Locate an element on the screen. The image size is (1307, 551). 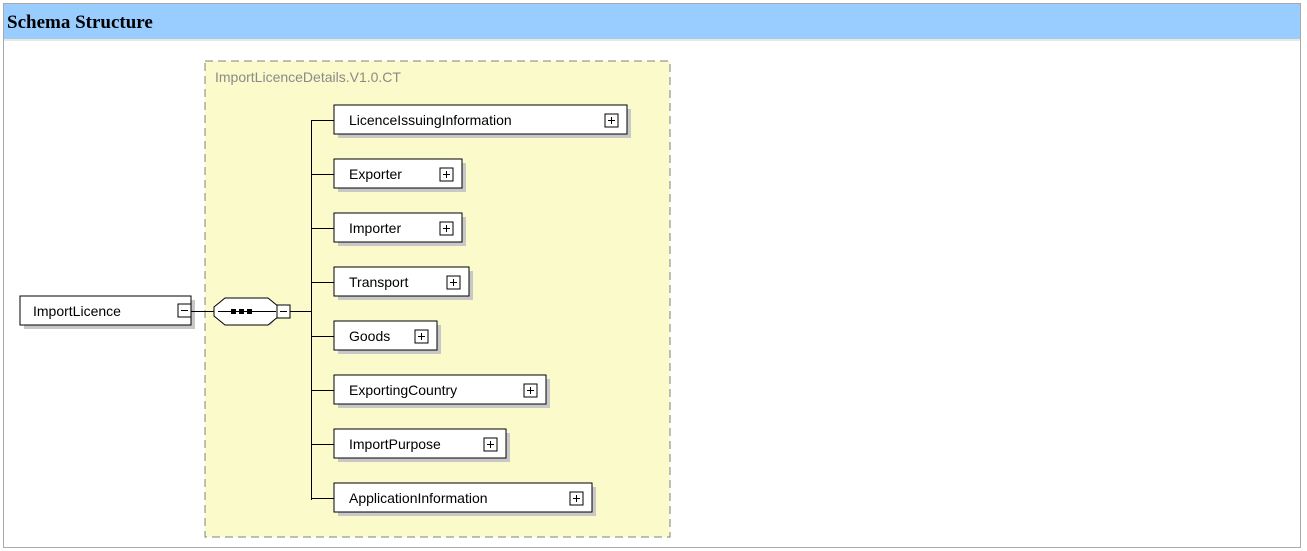
element-label-importer: Importer is located at coordinates (375, 228).